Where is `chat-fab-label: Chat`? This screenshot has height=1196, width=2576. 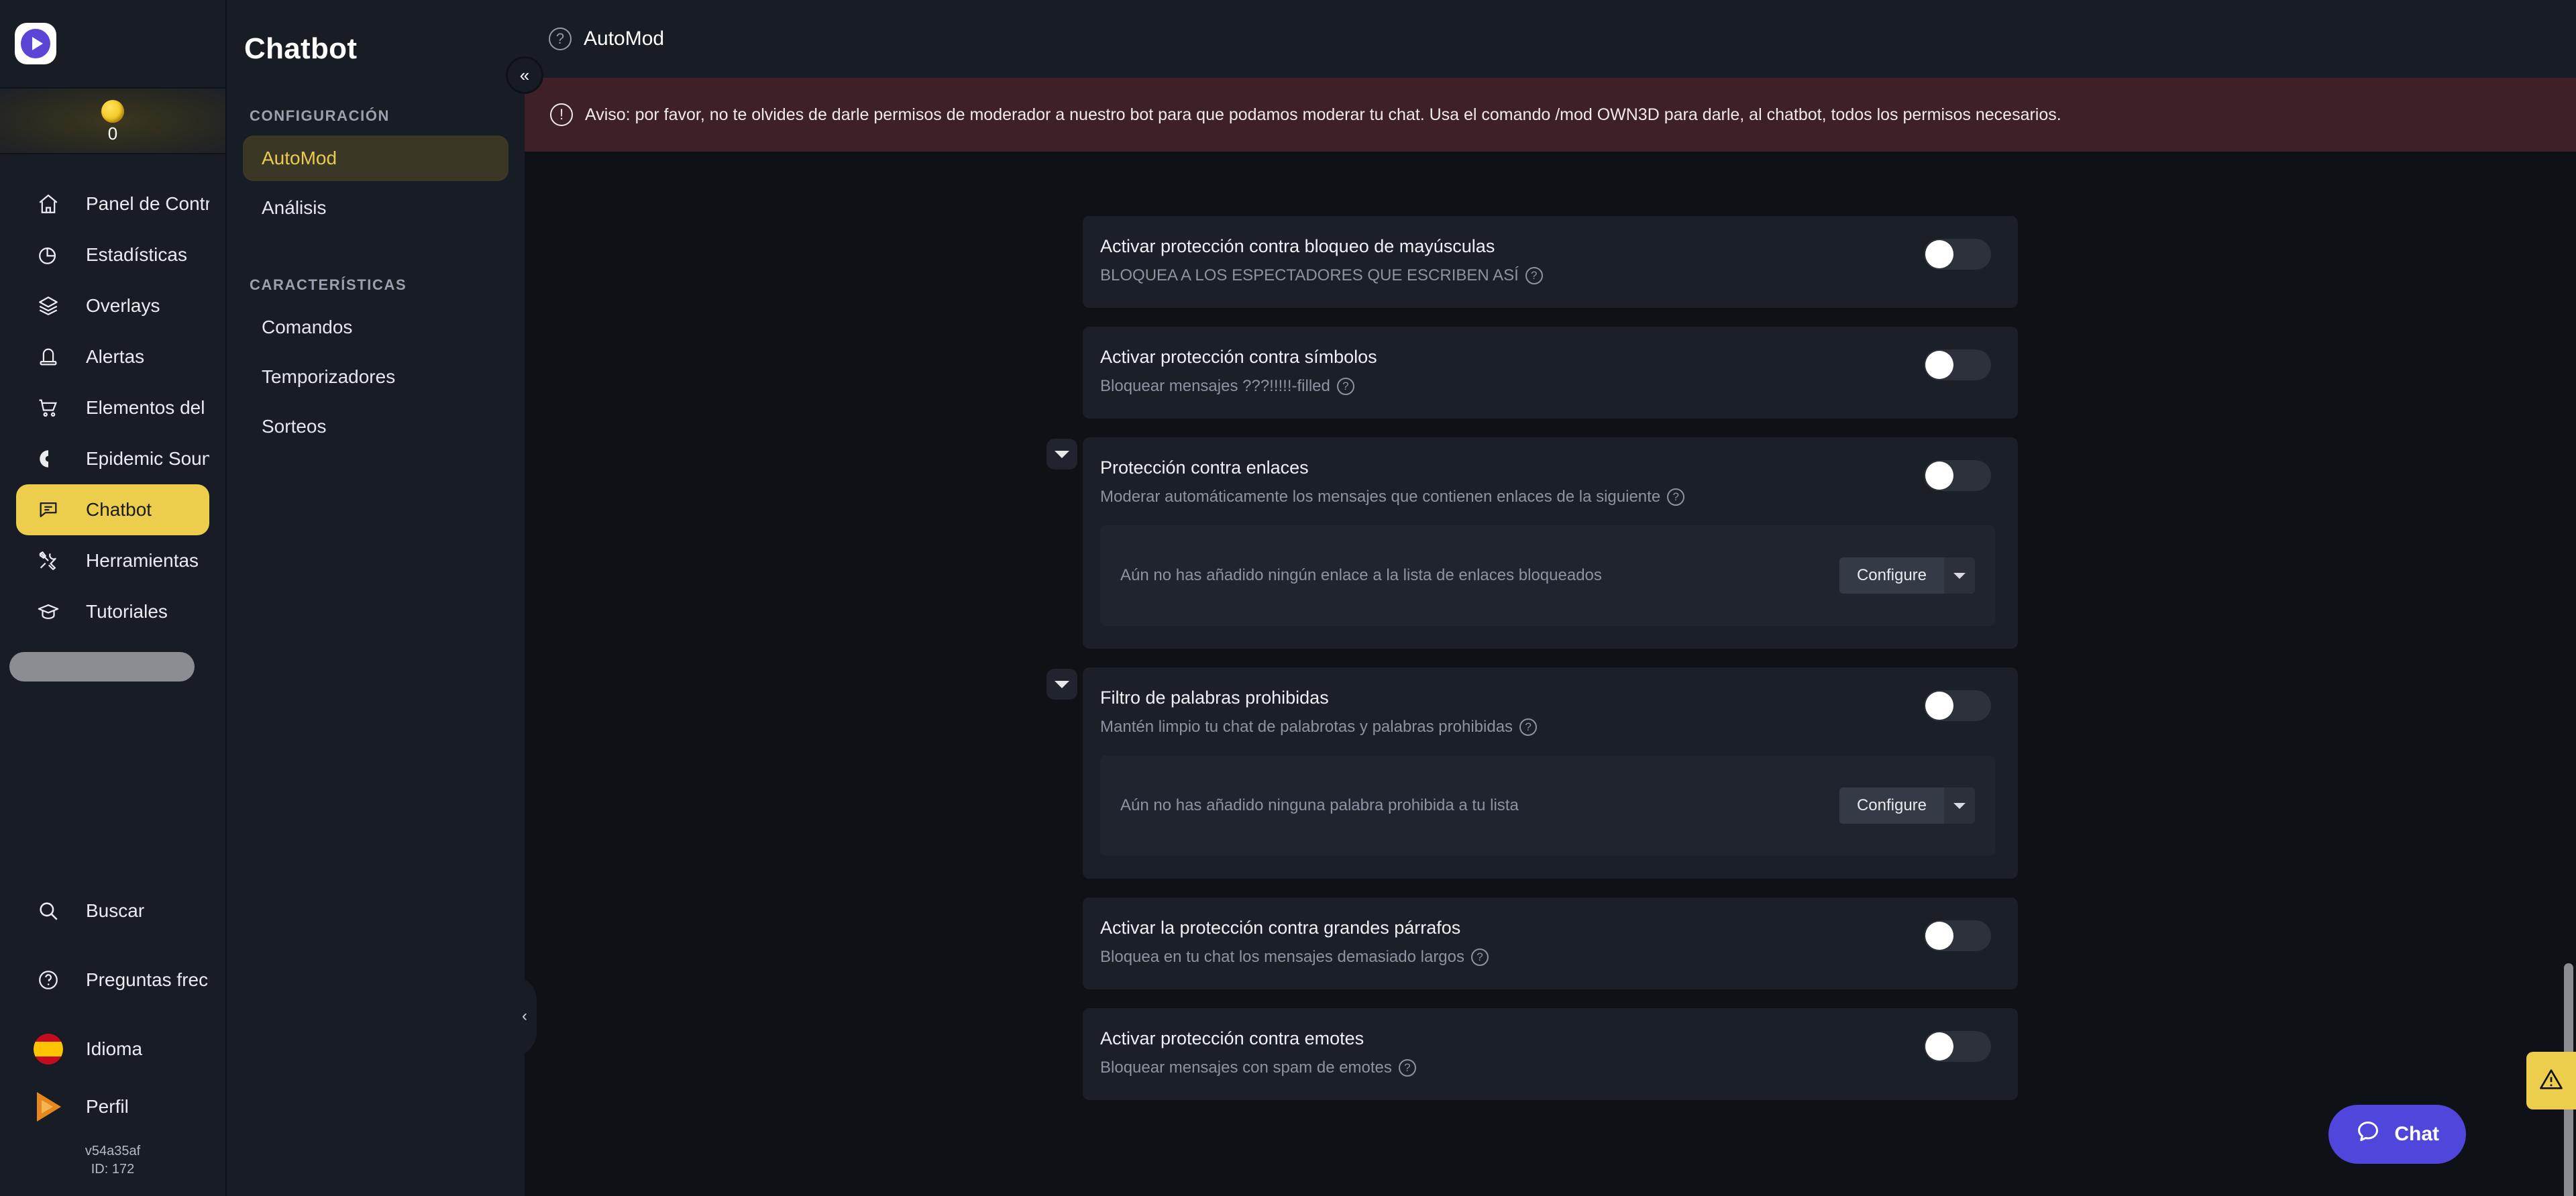
chat-fab-label: Chat is located at coordinates (2416, 1134).